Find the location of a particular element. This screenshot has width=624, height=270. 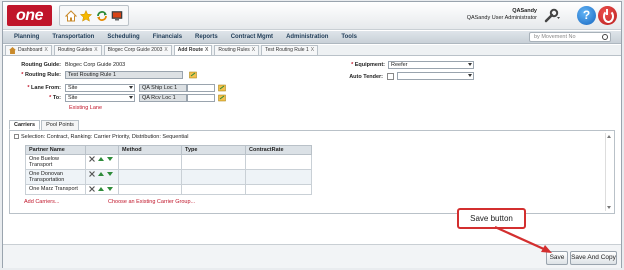

to-label: * To: is located at coordinates (35, 98).